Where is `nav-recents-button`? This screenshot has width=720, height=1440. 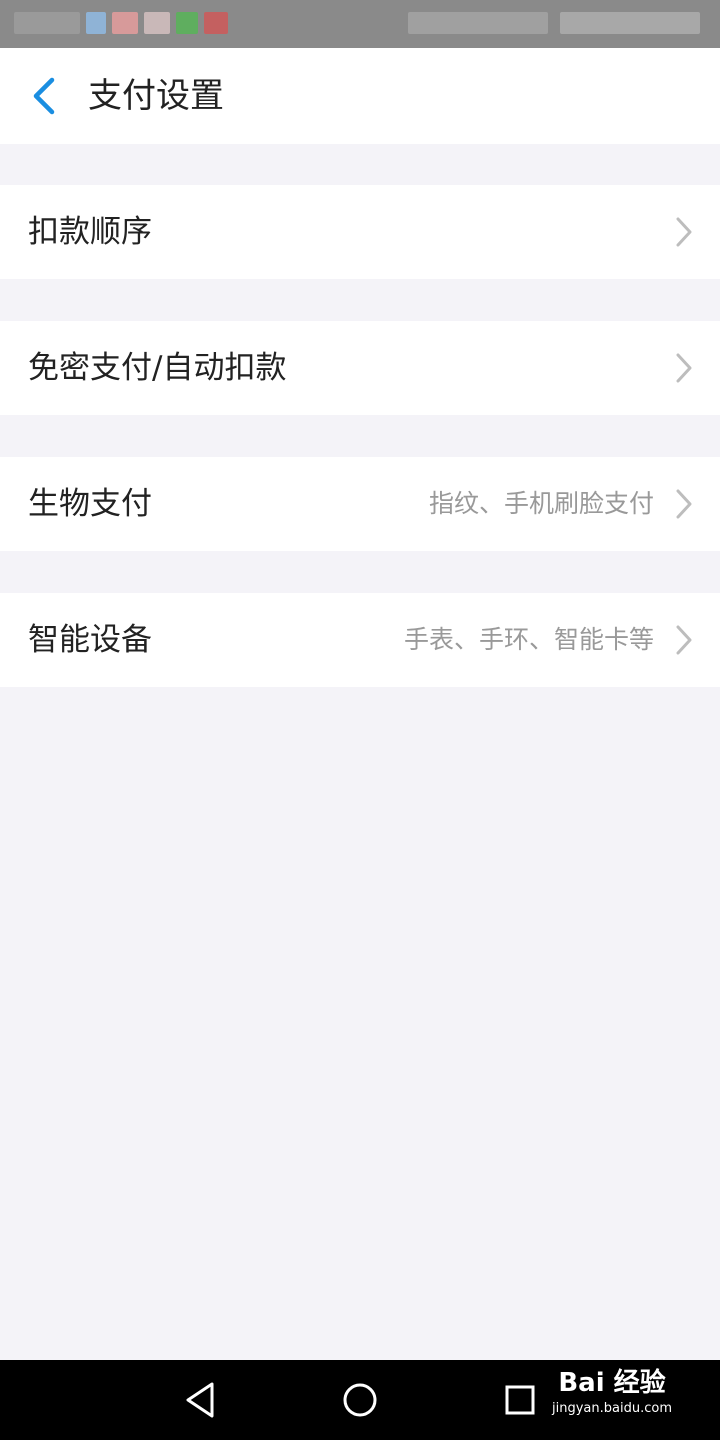
nav-recents-button is located at coordinates (520, 1400).